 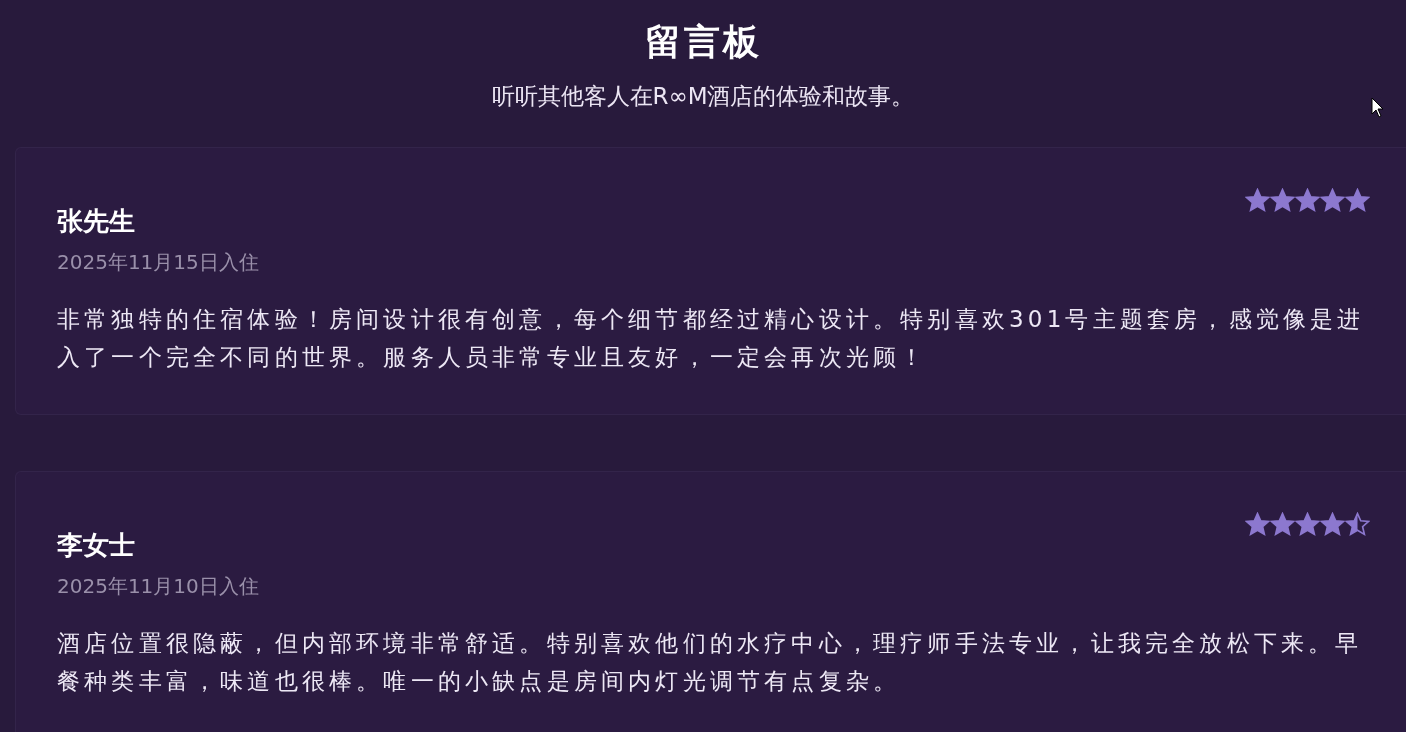 What do you see at coordinates (703, 41) in the screenshot?
I see `page-title: 留言板` at bounding box center [703, 41].